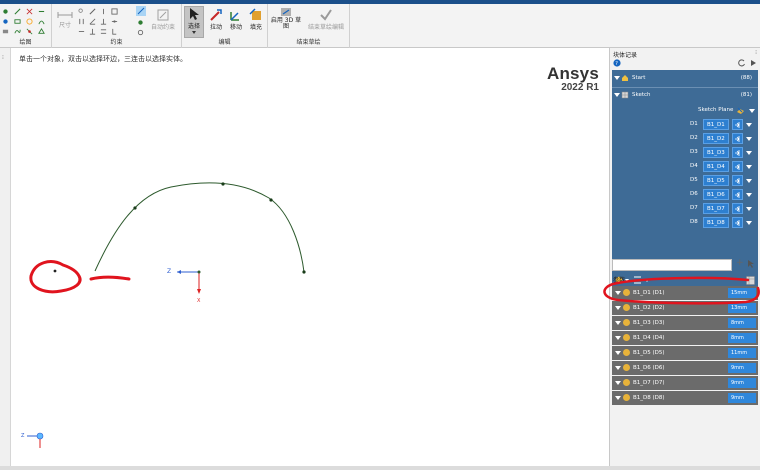 The height and width of the screenshot is (470, 760). Describe the element at coordinates (326, 19) in the screenshot. I see `finish-sketch-edit-button: 结束草绘编辑` at that location.